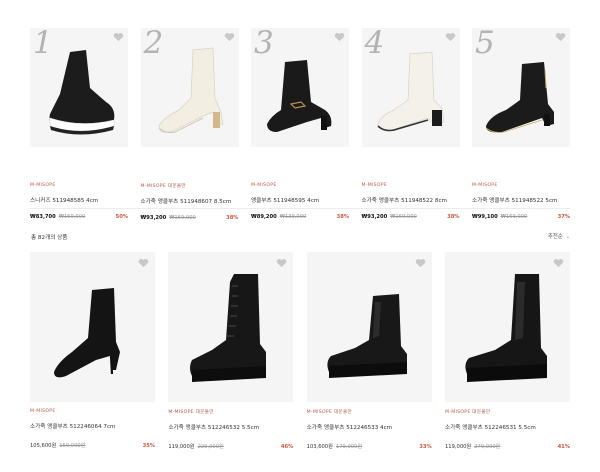  I want to click on original-price: 179,000원, so click(349, 447).